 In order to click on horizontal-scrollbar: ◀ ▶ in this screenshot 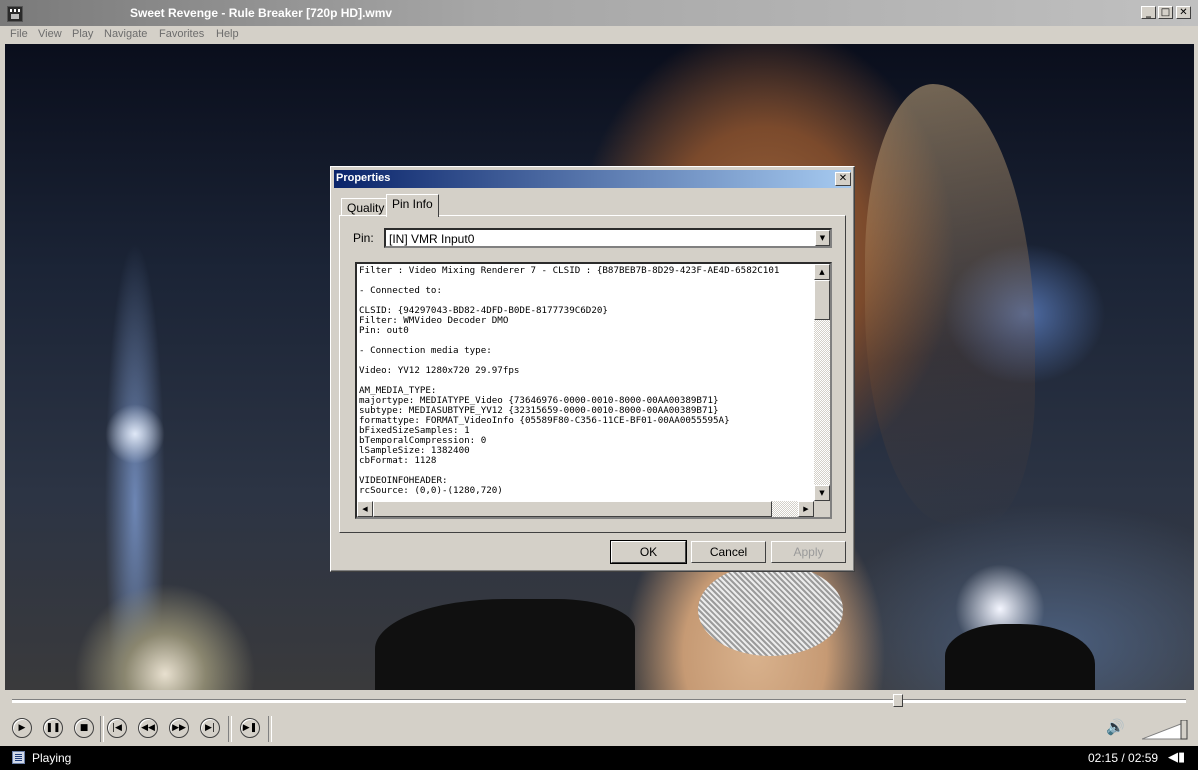, I will do `click(585, 509)`.